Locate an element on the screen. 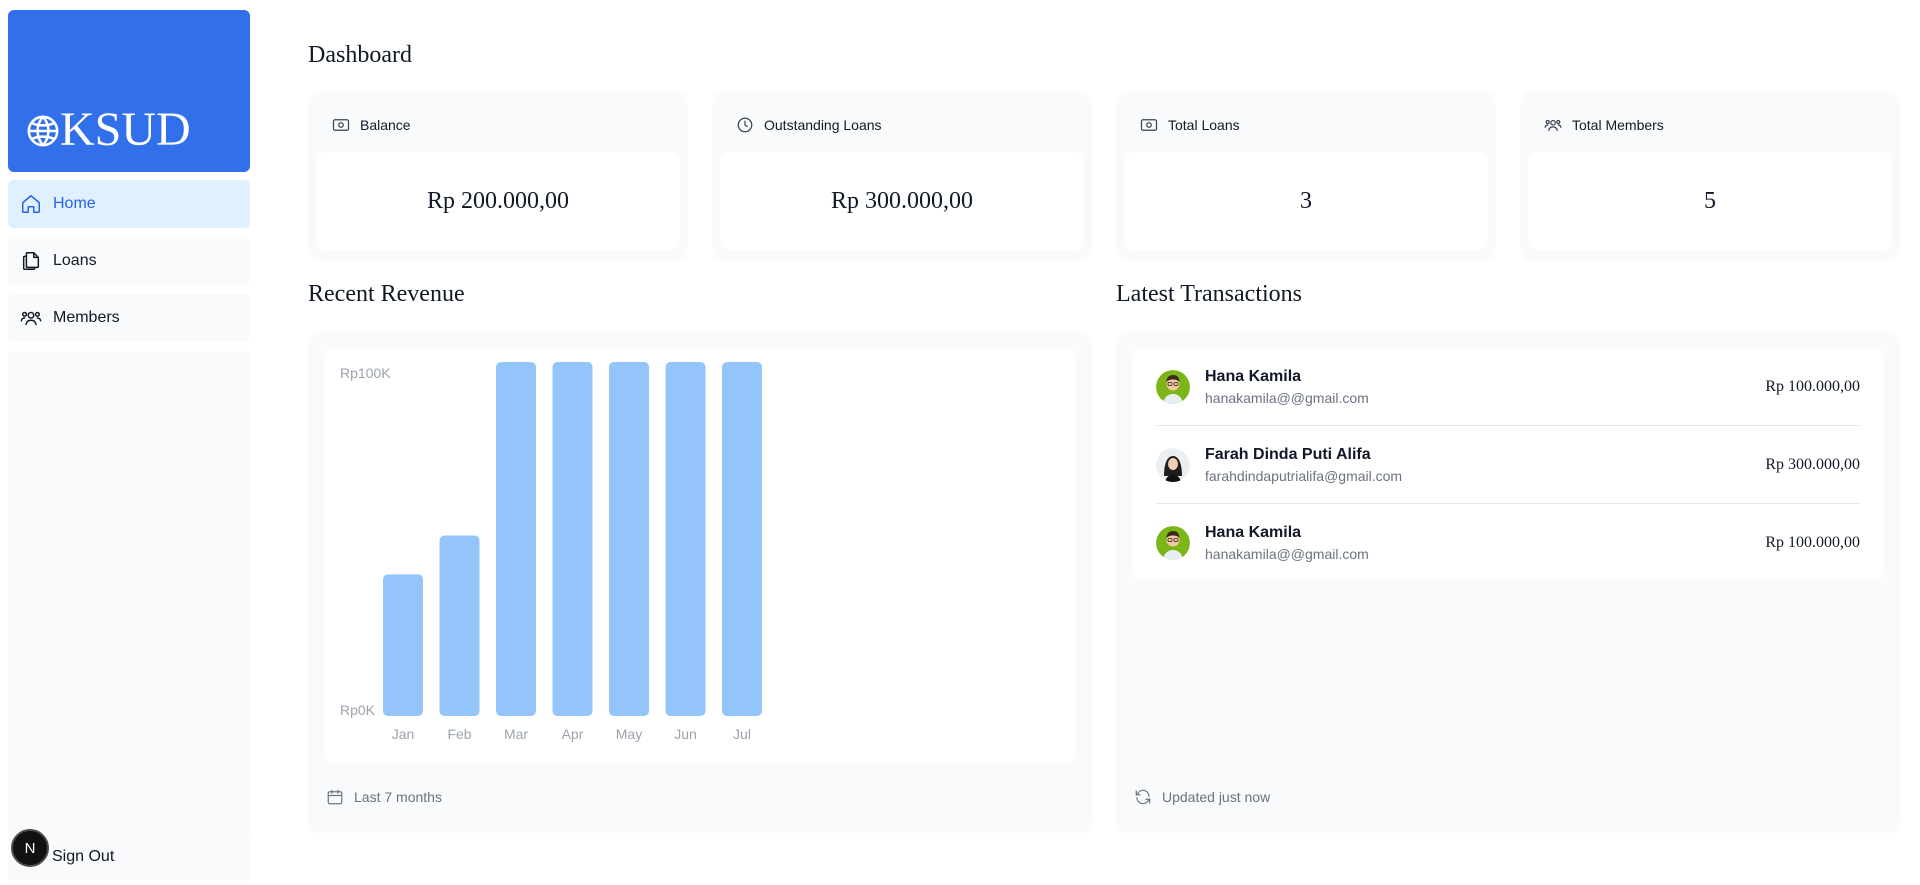  transaction-name: Farah Dinda Puti Alifa is located at coordinates (1288, 454).